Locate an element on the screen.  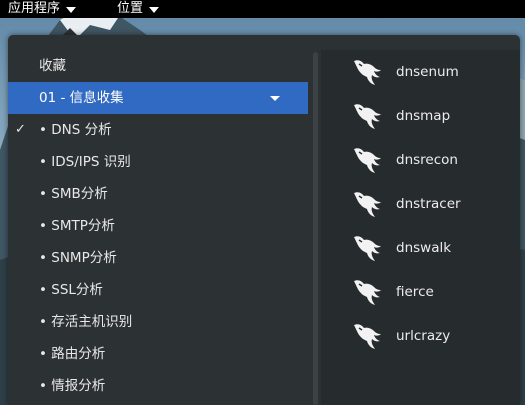
category-label: 收藏 is located at coordinates (52, 66).